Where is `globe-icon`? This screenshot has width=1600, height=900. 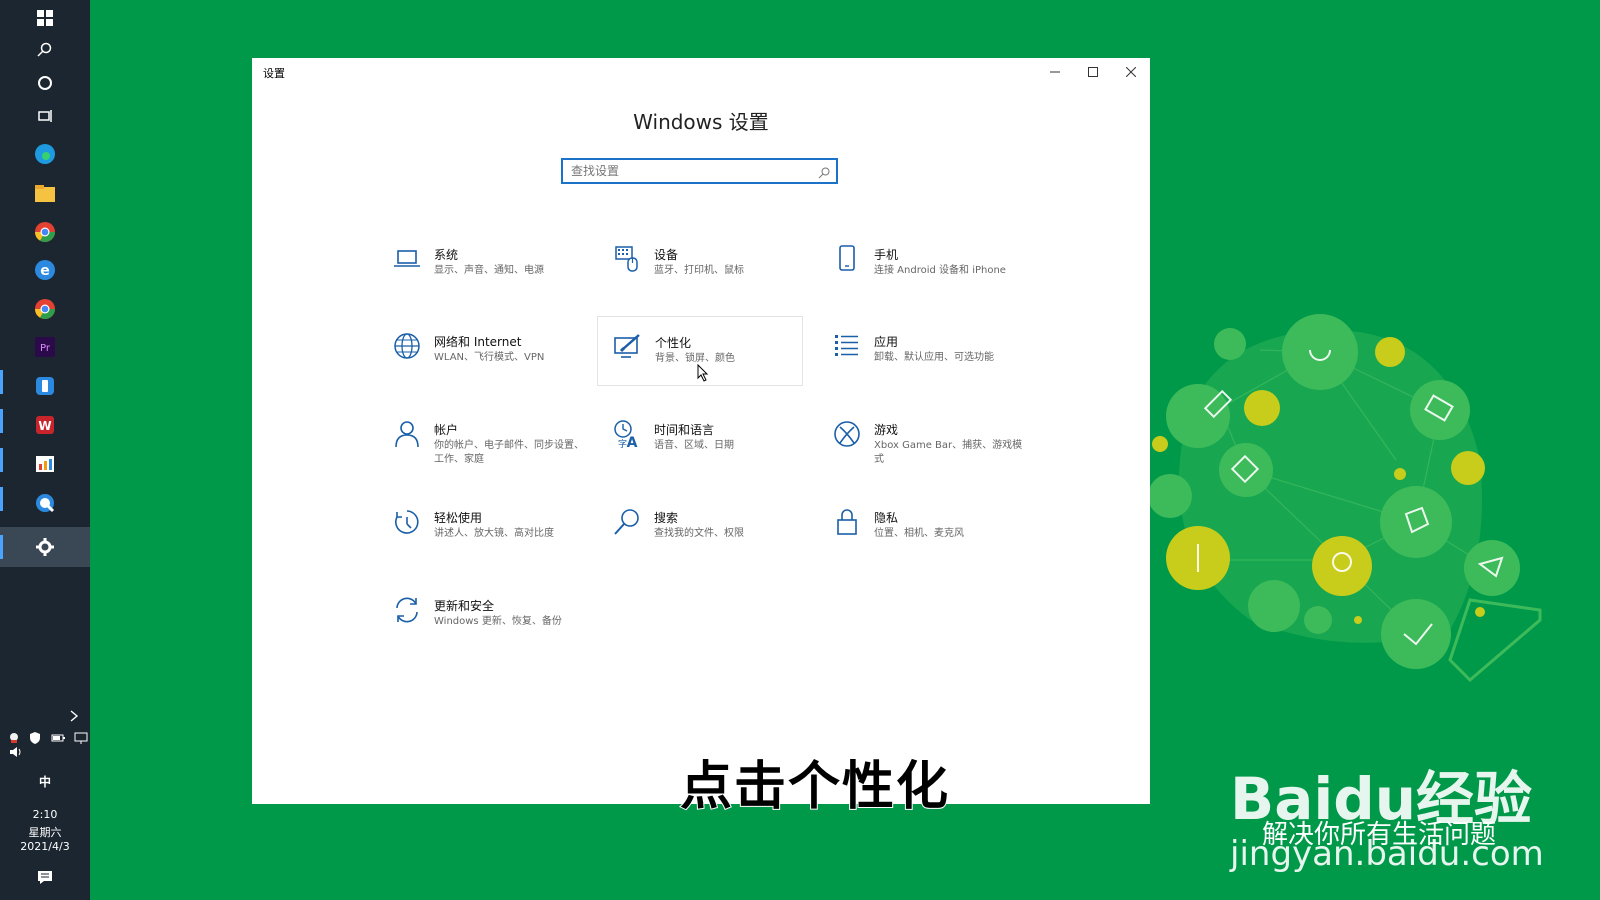 globe-icon is located at coordinates (407, 346).